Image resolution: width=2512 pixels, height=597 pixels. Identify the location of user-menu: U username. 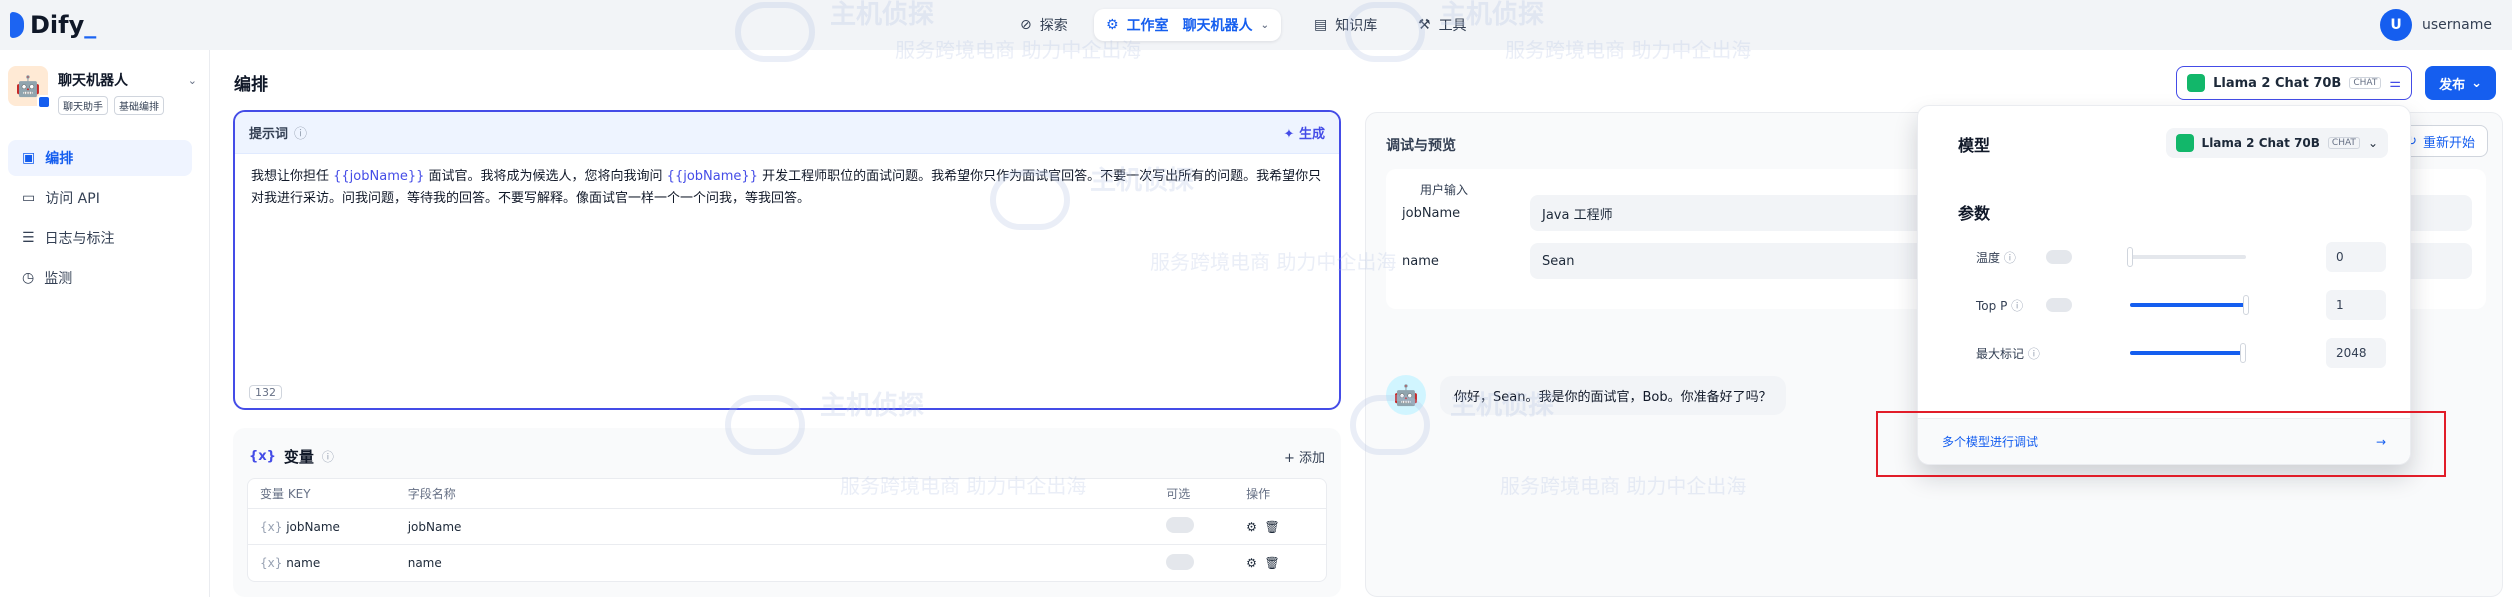
(2436, 25).